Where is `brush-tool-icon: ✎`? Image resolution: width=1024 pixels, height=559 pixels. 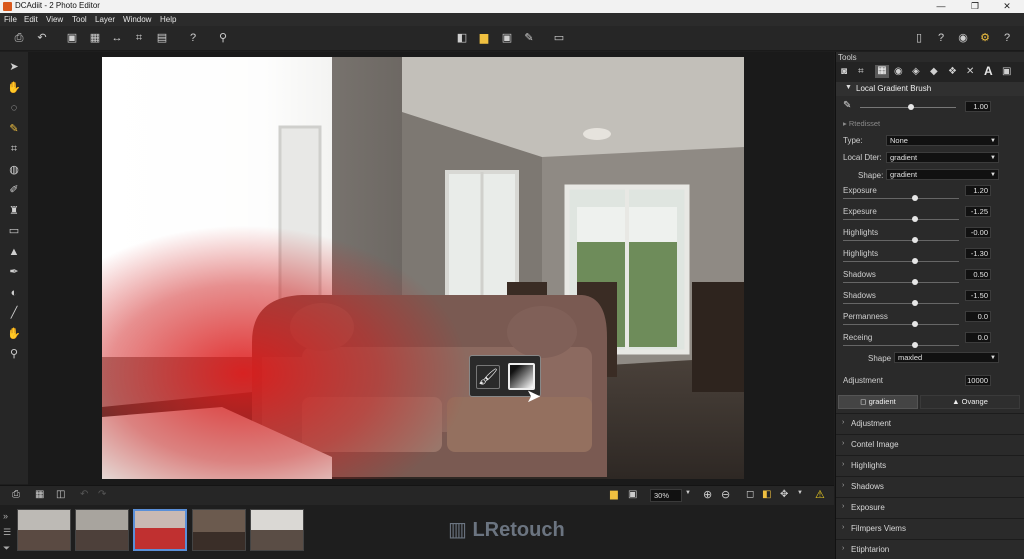
brush-tool-icon: ✎ is located at coordinates (14, 129).